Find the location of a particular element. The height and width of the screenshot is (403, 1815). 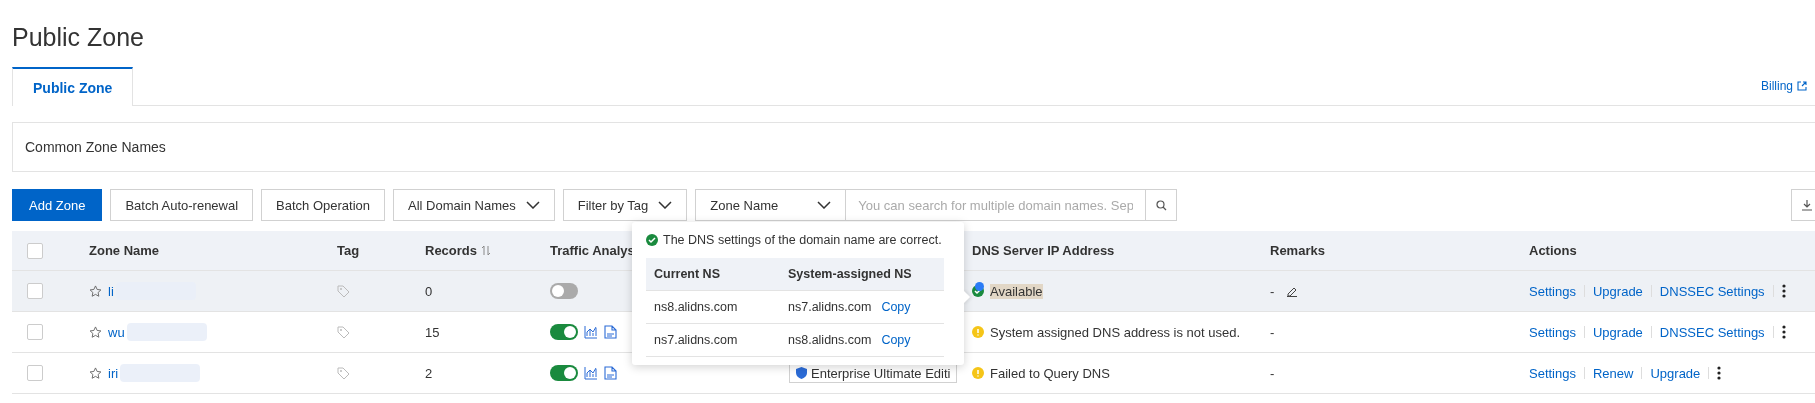

records-count: 15 is located at coordinates (432, 332).